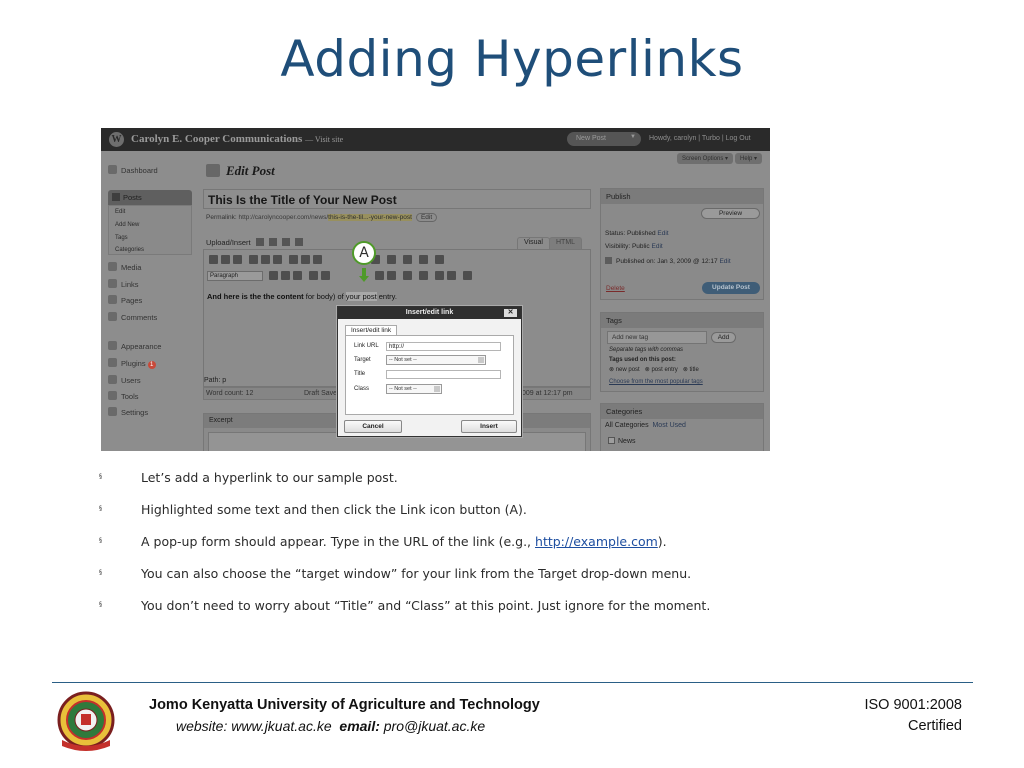 This screenshot has width=1024, height=768. What do you see at coordinates (133, 170) in the screenshot?
I see `menu-dashboard: Dashboard` at bounding box center [133, 170].